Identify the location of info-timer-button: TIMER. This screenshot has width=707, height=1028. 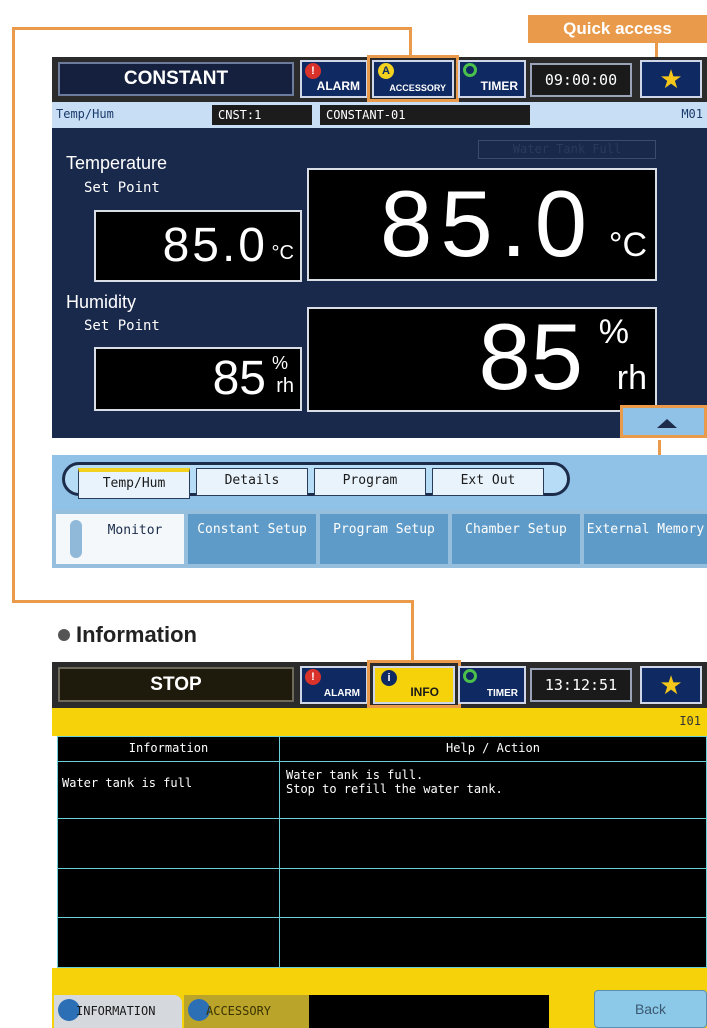
(492, 685).